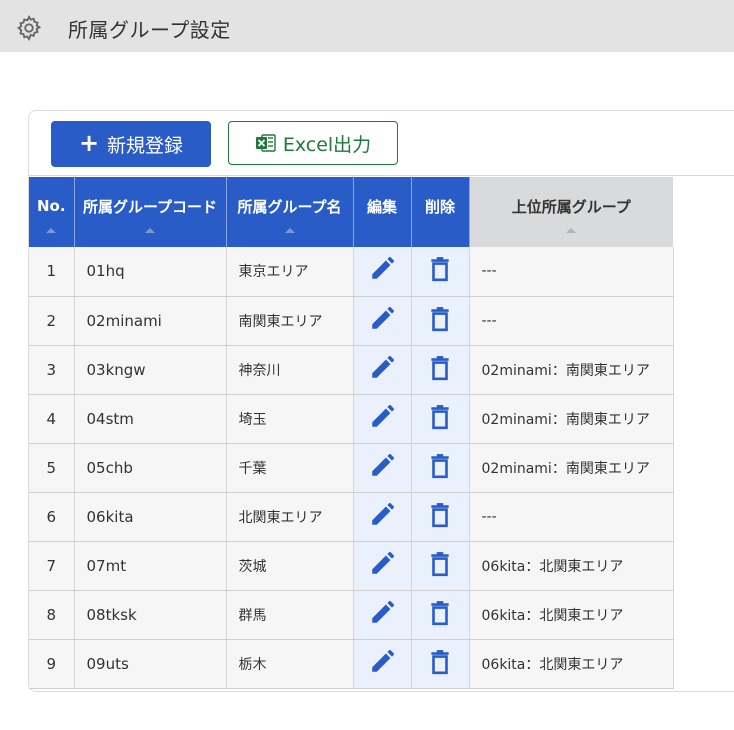 This screenshot has width=734, height=730. What do you see at coordinates (52, 664) in the screenshot?
I see `row-number: 9` at bounding box center [52, 664].